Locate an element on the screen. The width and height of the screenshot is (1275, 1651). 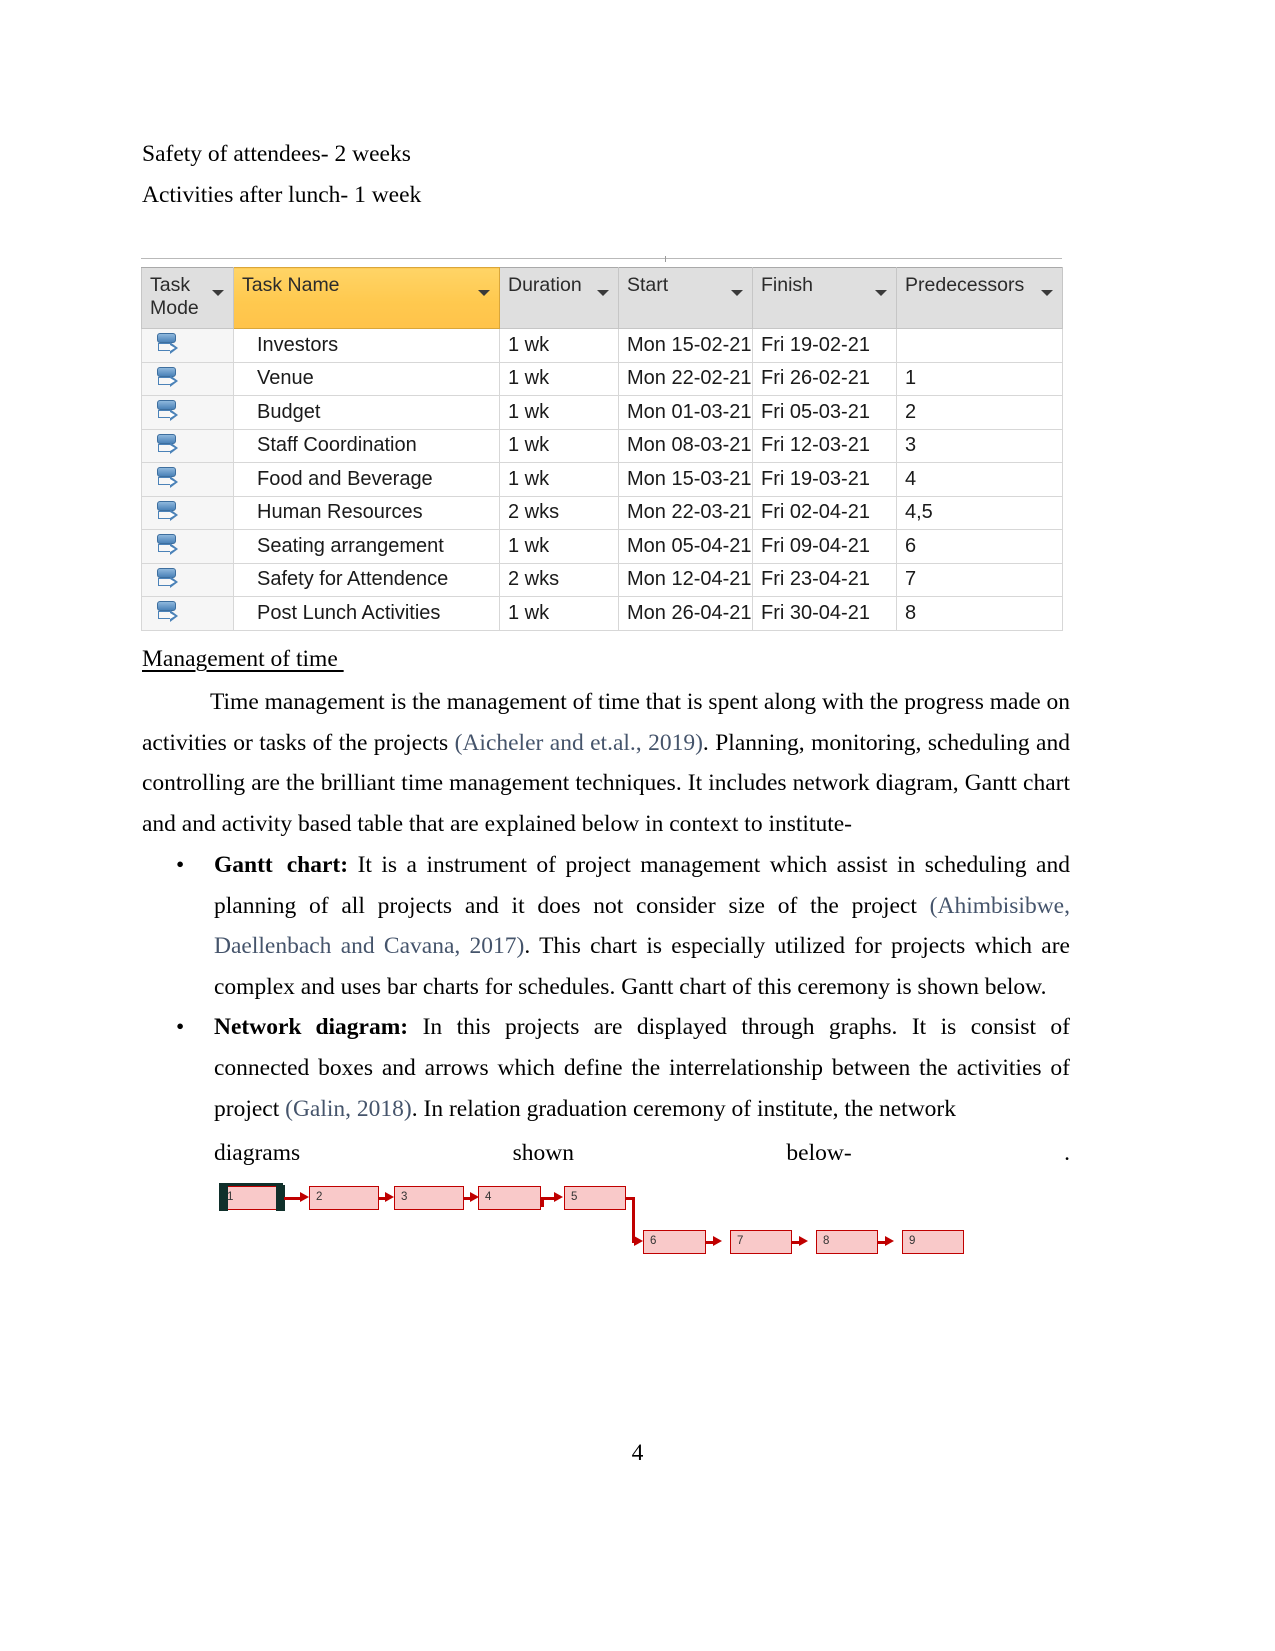
cell-finish: Fri 19-02-21 is located at coordinates (824, 345).